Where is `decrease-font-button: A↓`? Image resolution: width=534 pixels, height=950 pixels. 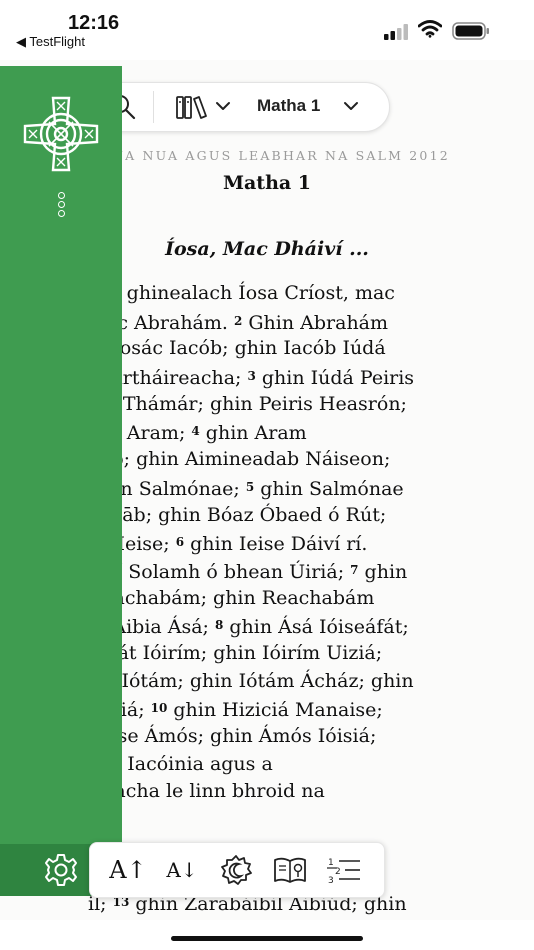
decrease-font-button: A↓ is located at coordinates (182, 870).